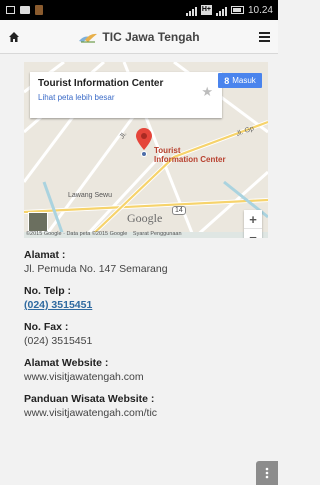 The width and height of the screenshot is (320, 485). Describe the element at coordinates (88, 38) in the screenshot. I see `logo-icon` at that location.